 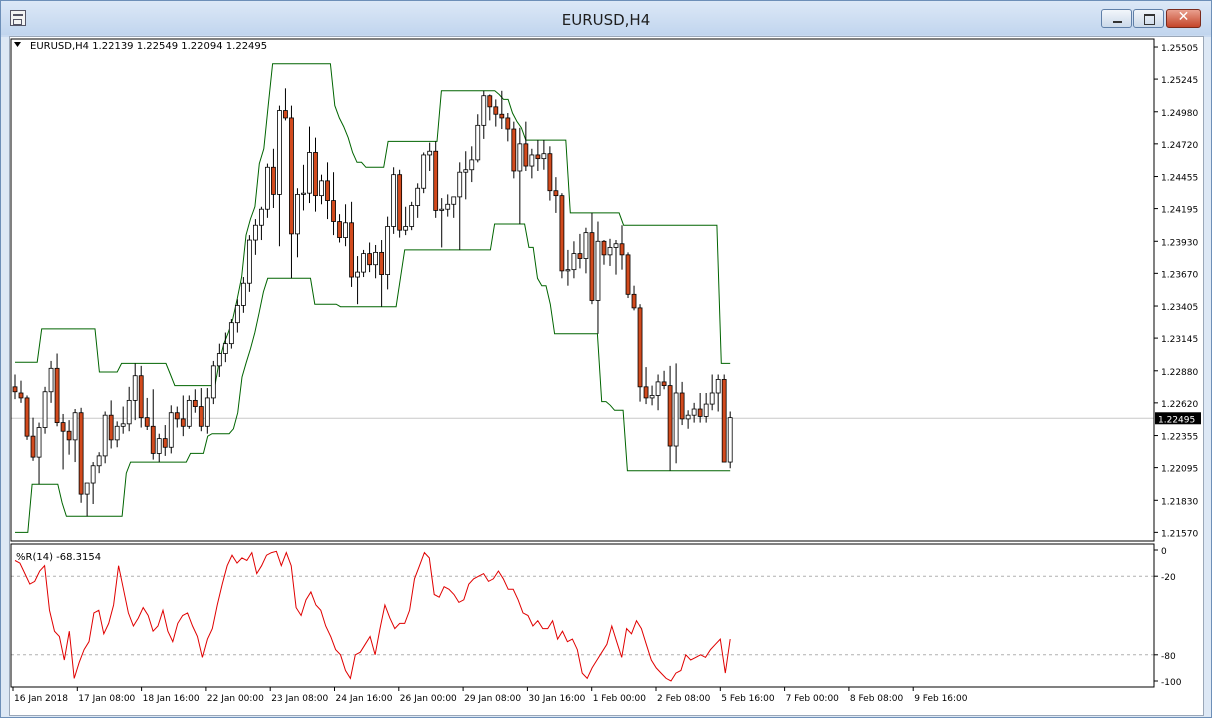 I want to click on indicator-tick-label: -20, so click(x=1168, y=578).